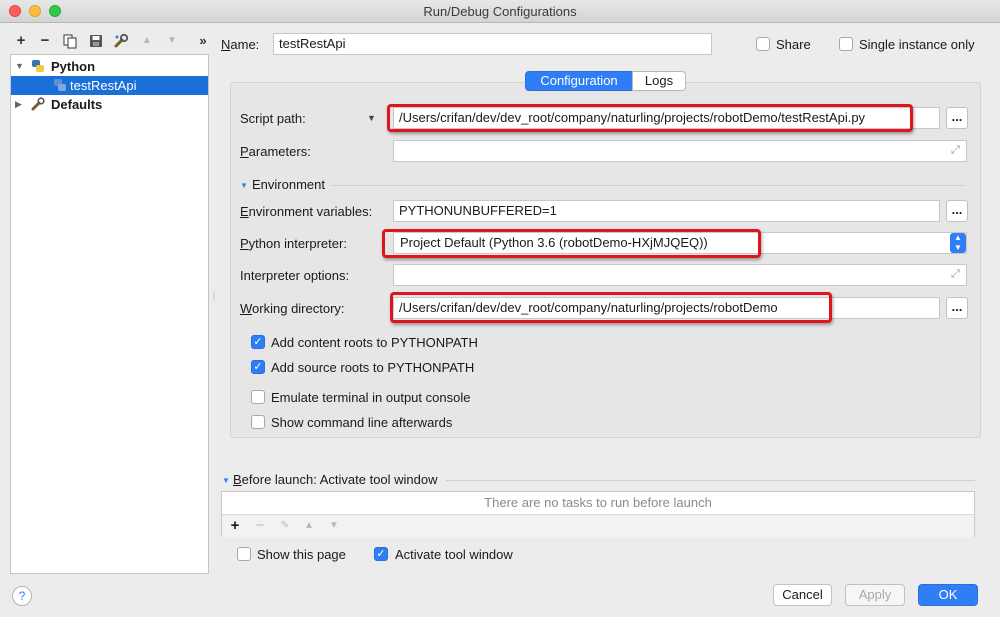 Image resolution: width=1000 pixels, height=617 pixels. Describe the element at coordinates (20, 104) in the screenshot. I see `collapsed-arrow-icon: ▶` at that location.